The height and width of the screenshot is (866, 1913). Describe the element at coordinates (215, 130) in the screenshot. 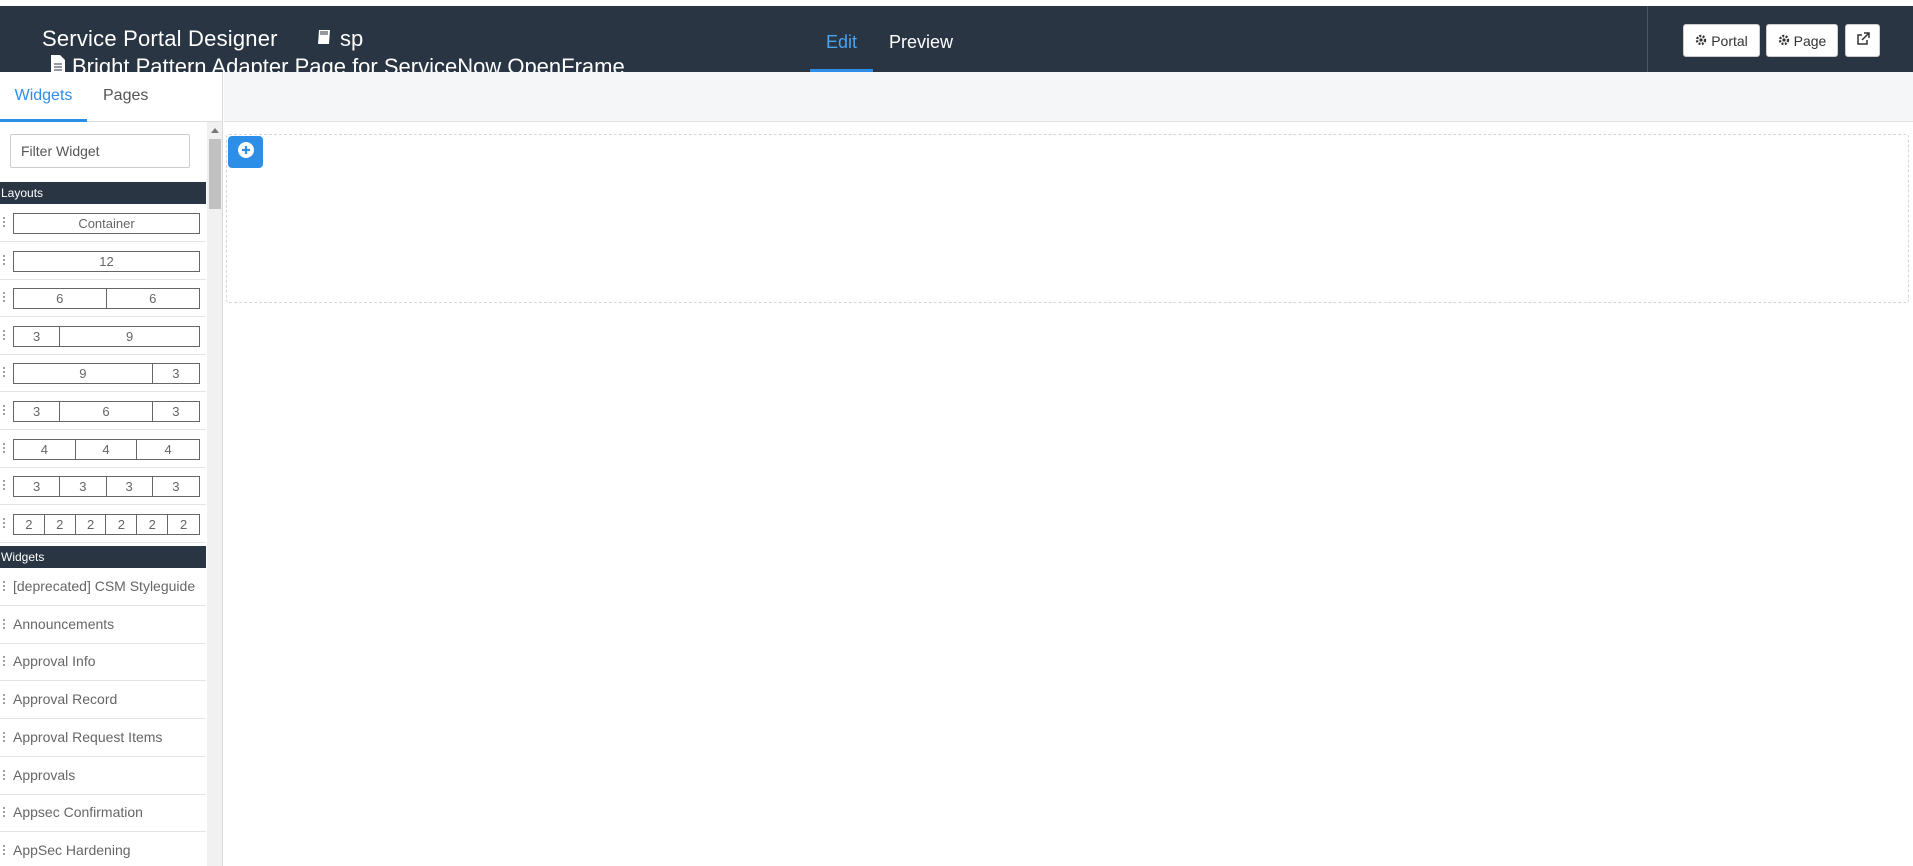

I see `scroll-up-arrow-icon` at that location.